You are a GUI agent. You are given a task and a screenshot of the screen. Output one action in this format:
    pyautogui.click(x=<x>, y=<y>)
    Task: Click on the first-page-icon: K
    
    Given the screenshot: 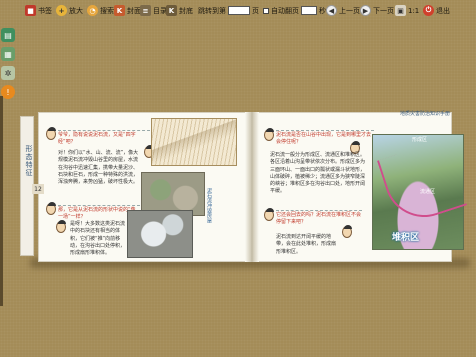 What is the action you would take?
    pyautogui.click(x=119, y=10)
    